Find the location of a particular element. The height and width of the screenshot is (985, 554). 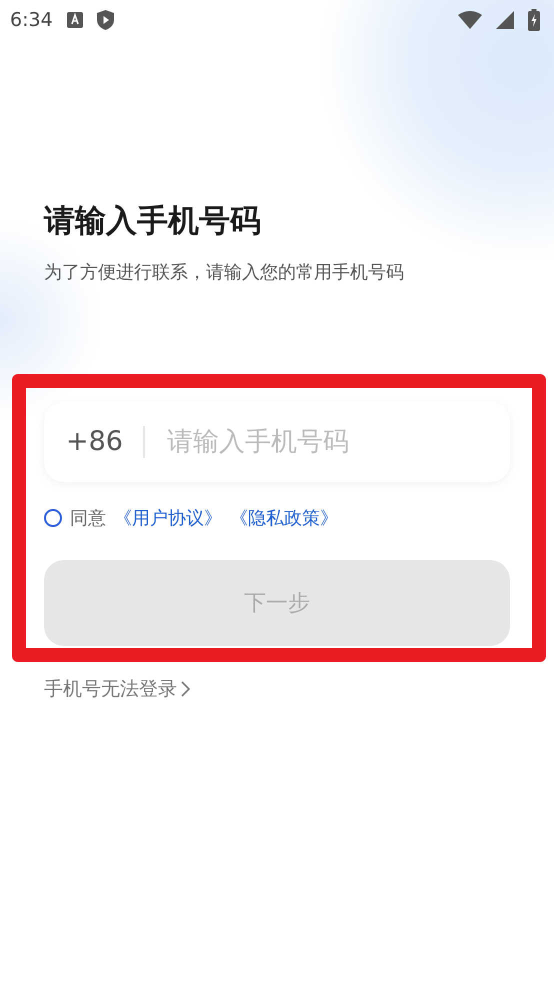

page-subtitle: 为了方便进行联系，请输入您的常用手机号码 is located at coordinates (224, 272).